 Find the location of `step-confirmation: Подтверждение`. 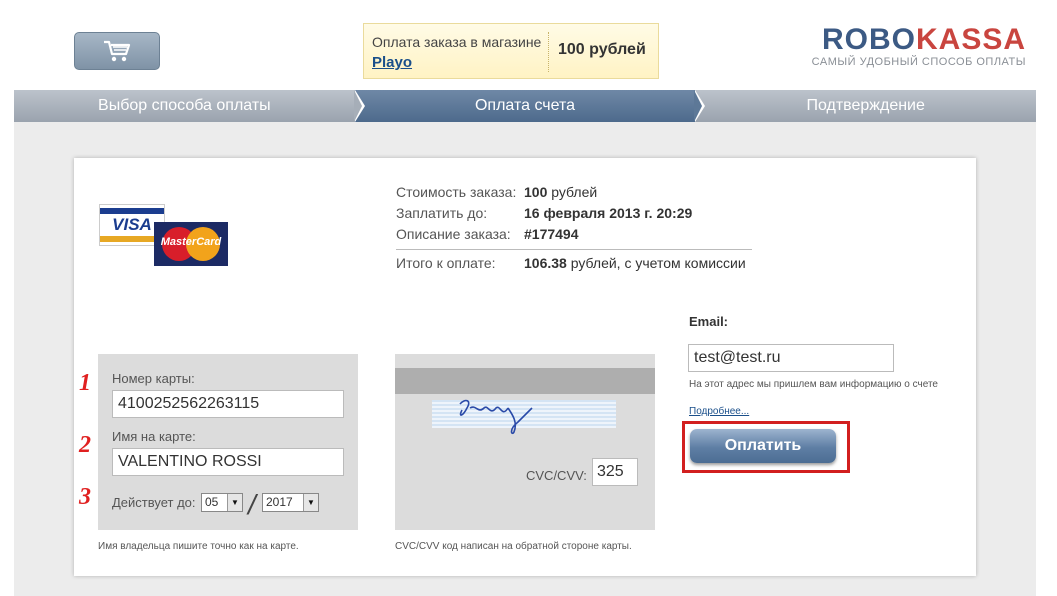

step-confirmation: Подтверждение is located at coordinates (865, 106).